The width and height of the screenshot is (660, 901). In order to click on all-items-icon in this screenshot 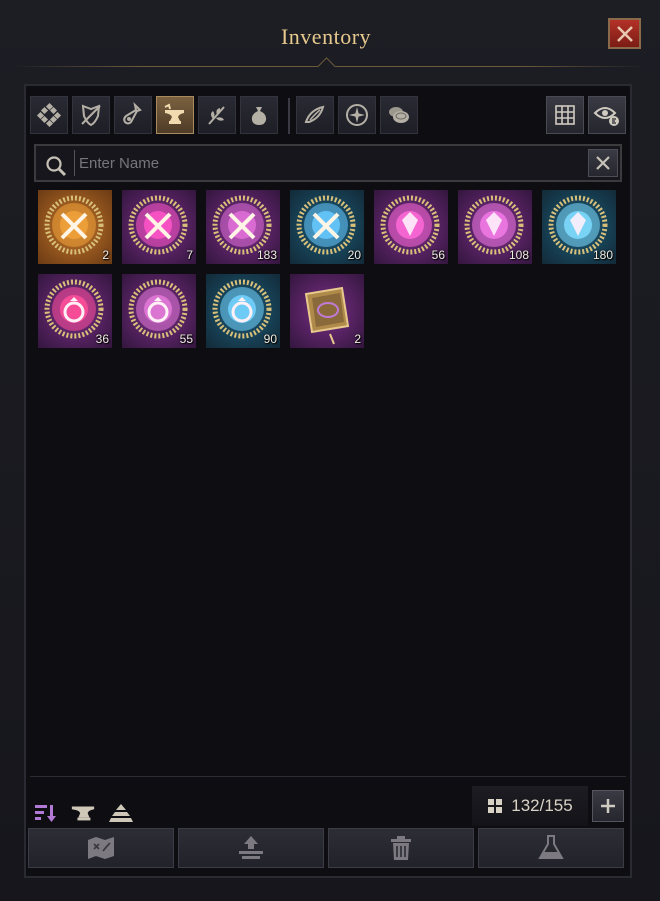, I will do `click(49, 115)`.